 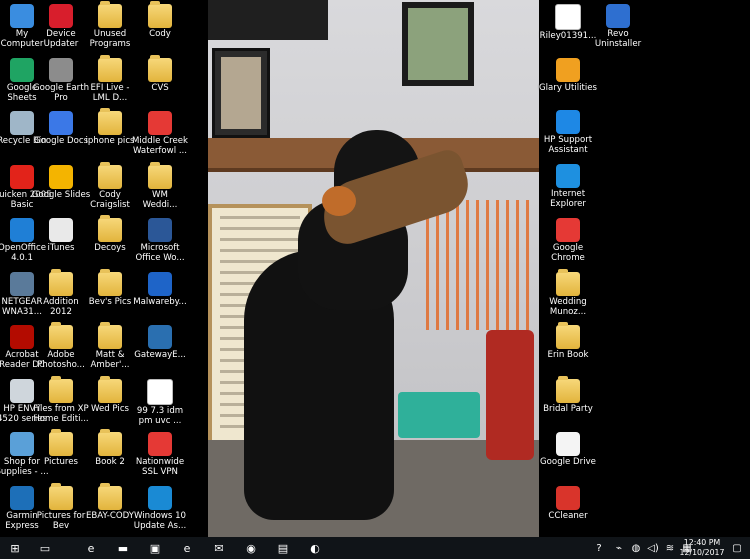 I want to click on desktop-icon-label: Nationwide SSL VPN, so click(x=160, y=467).